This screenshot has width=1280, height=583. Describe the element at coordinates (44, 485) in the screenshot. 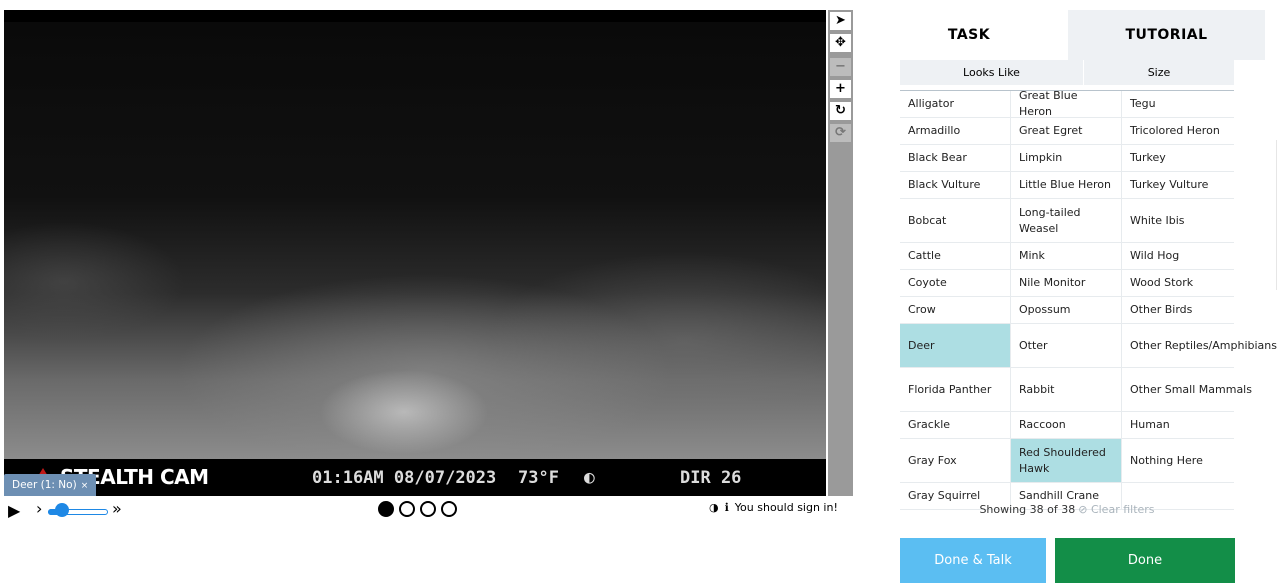

I see `annotation-tag-label: Deer (1: No)` at that location.